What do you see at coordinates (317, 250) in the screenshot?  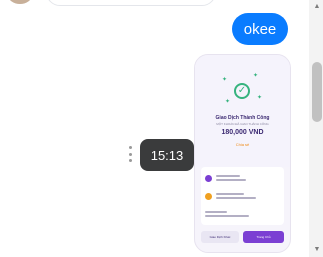 I see `scroll-down-icon: ▼` at bounding box center [317, 250].